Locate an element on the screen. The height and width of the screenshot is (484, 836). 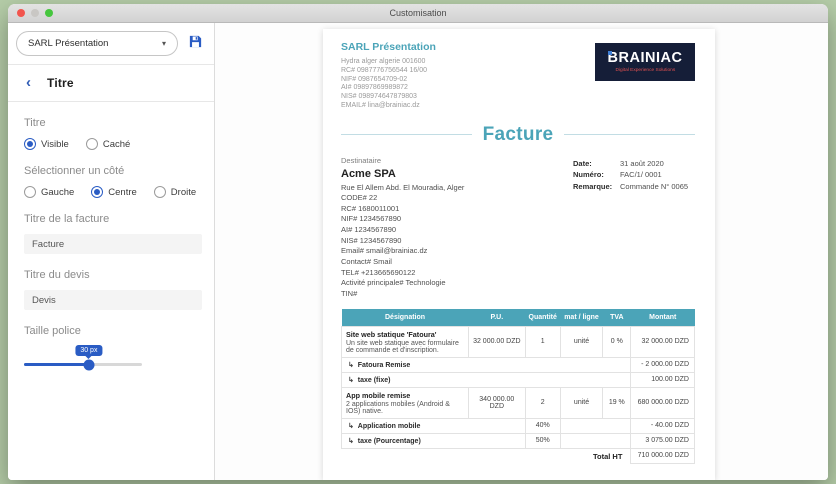
sub-item-label: taxe (fixe) is located at coordinates (486, 379).